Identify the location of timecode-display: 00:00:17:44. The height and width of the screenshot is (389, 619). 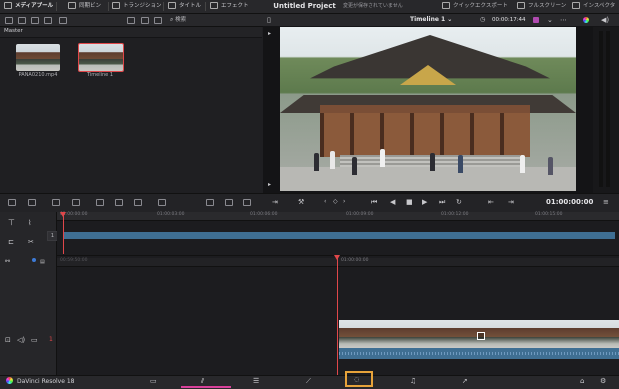
(509, 20).